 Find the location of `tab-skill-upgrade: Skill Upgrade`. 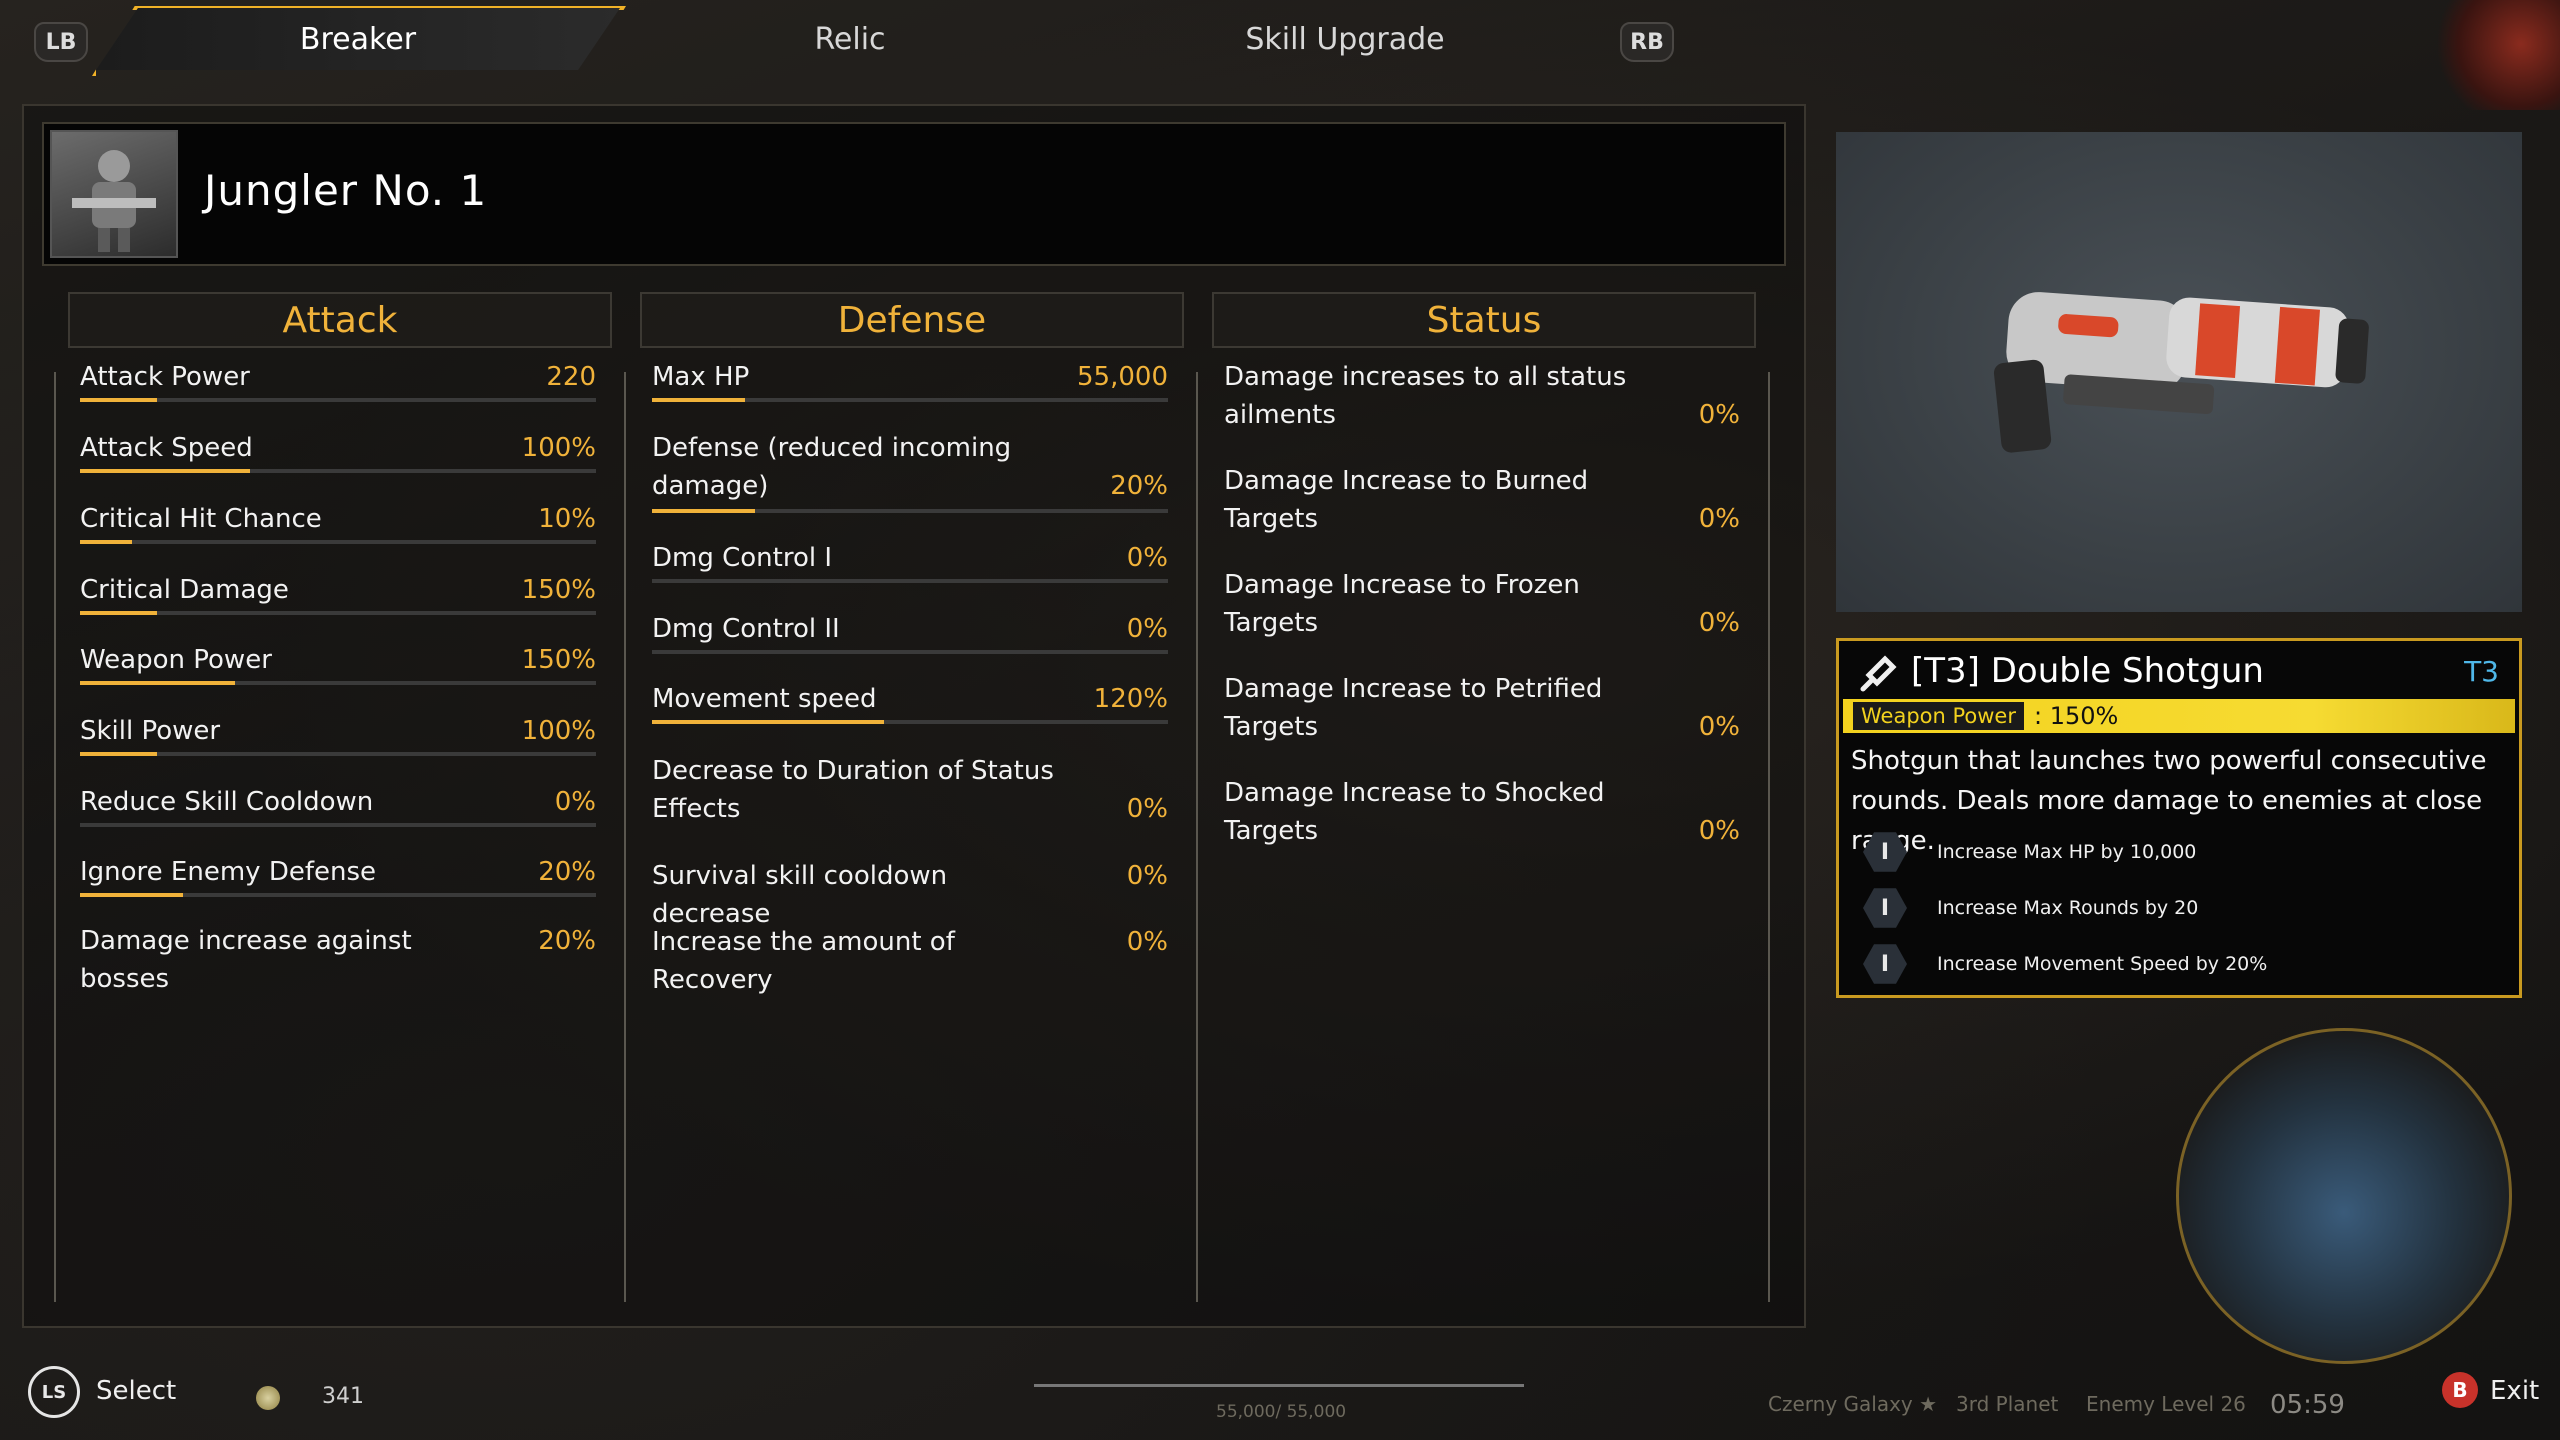

tab-skill-upgrade: Skill Upgrade is located at coordinates (1345, 39).